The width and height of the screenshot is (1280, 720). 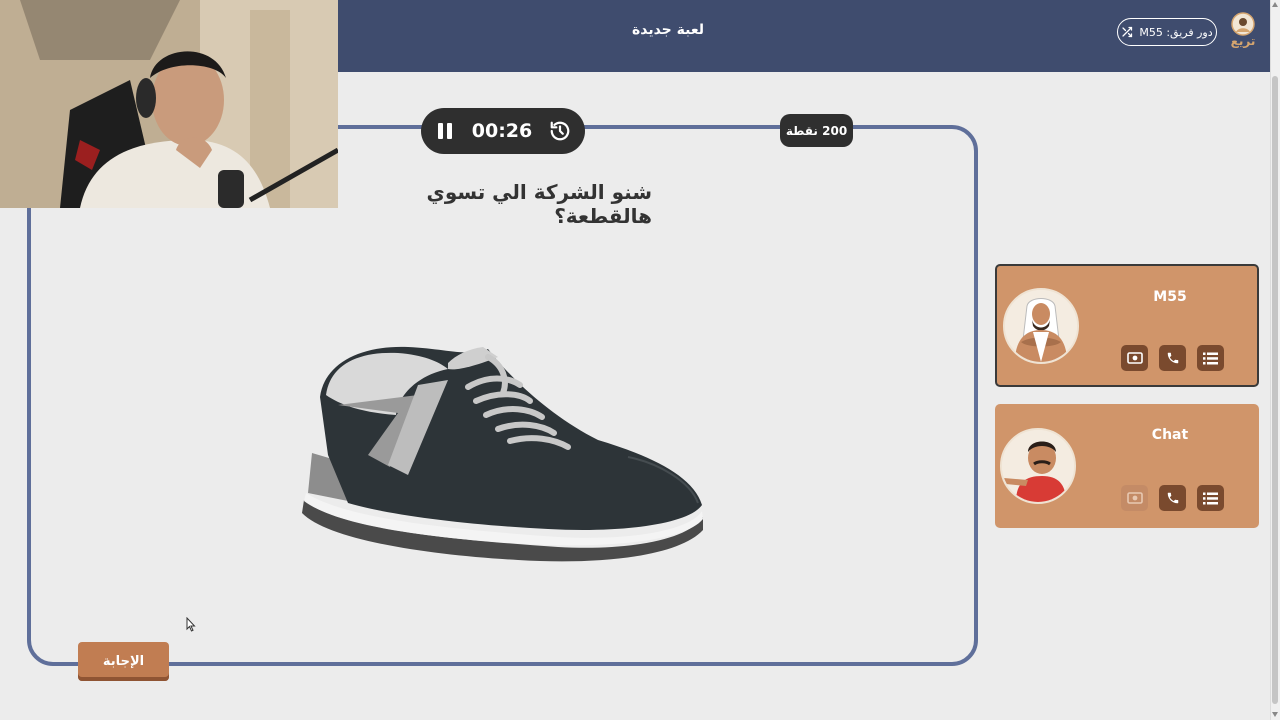 What do you see at coordinates (1176, 32) in the screenshot?
I see `turn-label: دور فريق: M55` at bounding box center [1176, 32].